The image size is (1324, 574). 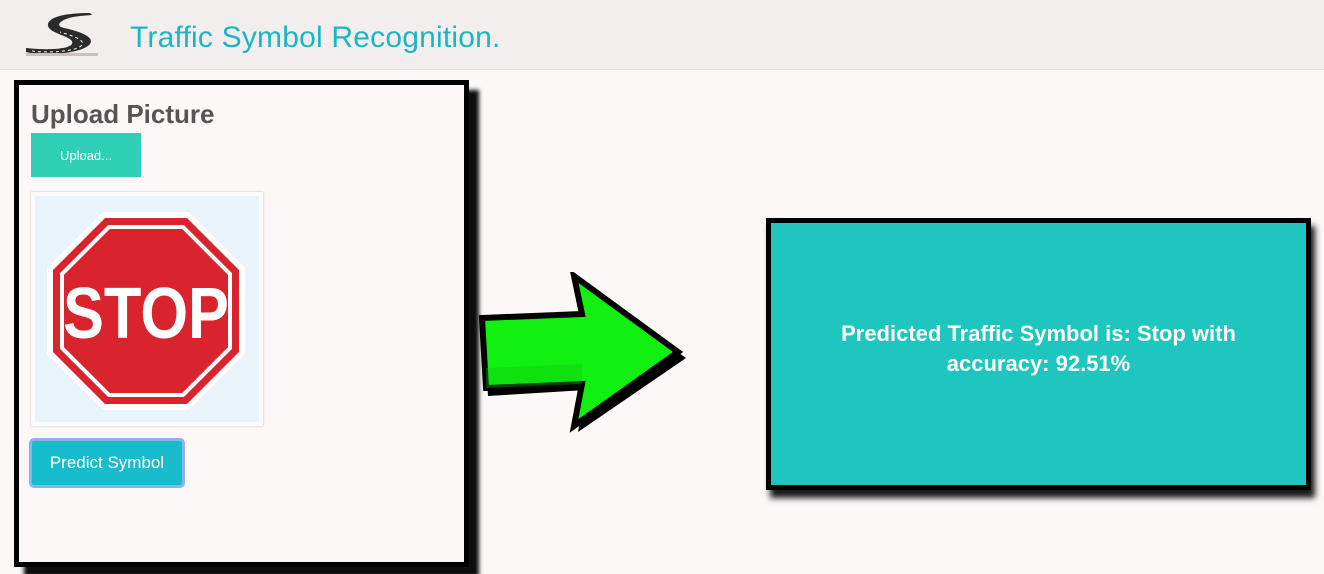 What do you see at coordinates (123, 114) in the screenshot?
I see `upload-panel-title: Upload Picture` at bounding box center [123, 114].